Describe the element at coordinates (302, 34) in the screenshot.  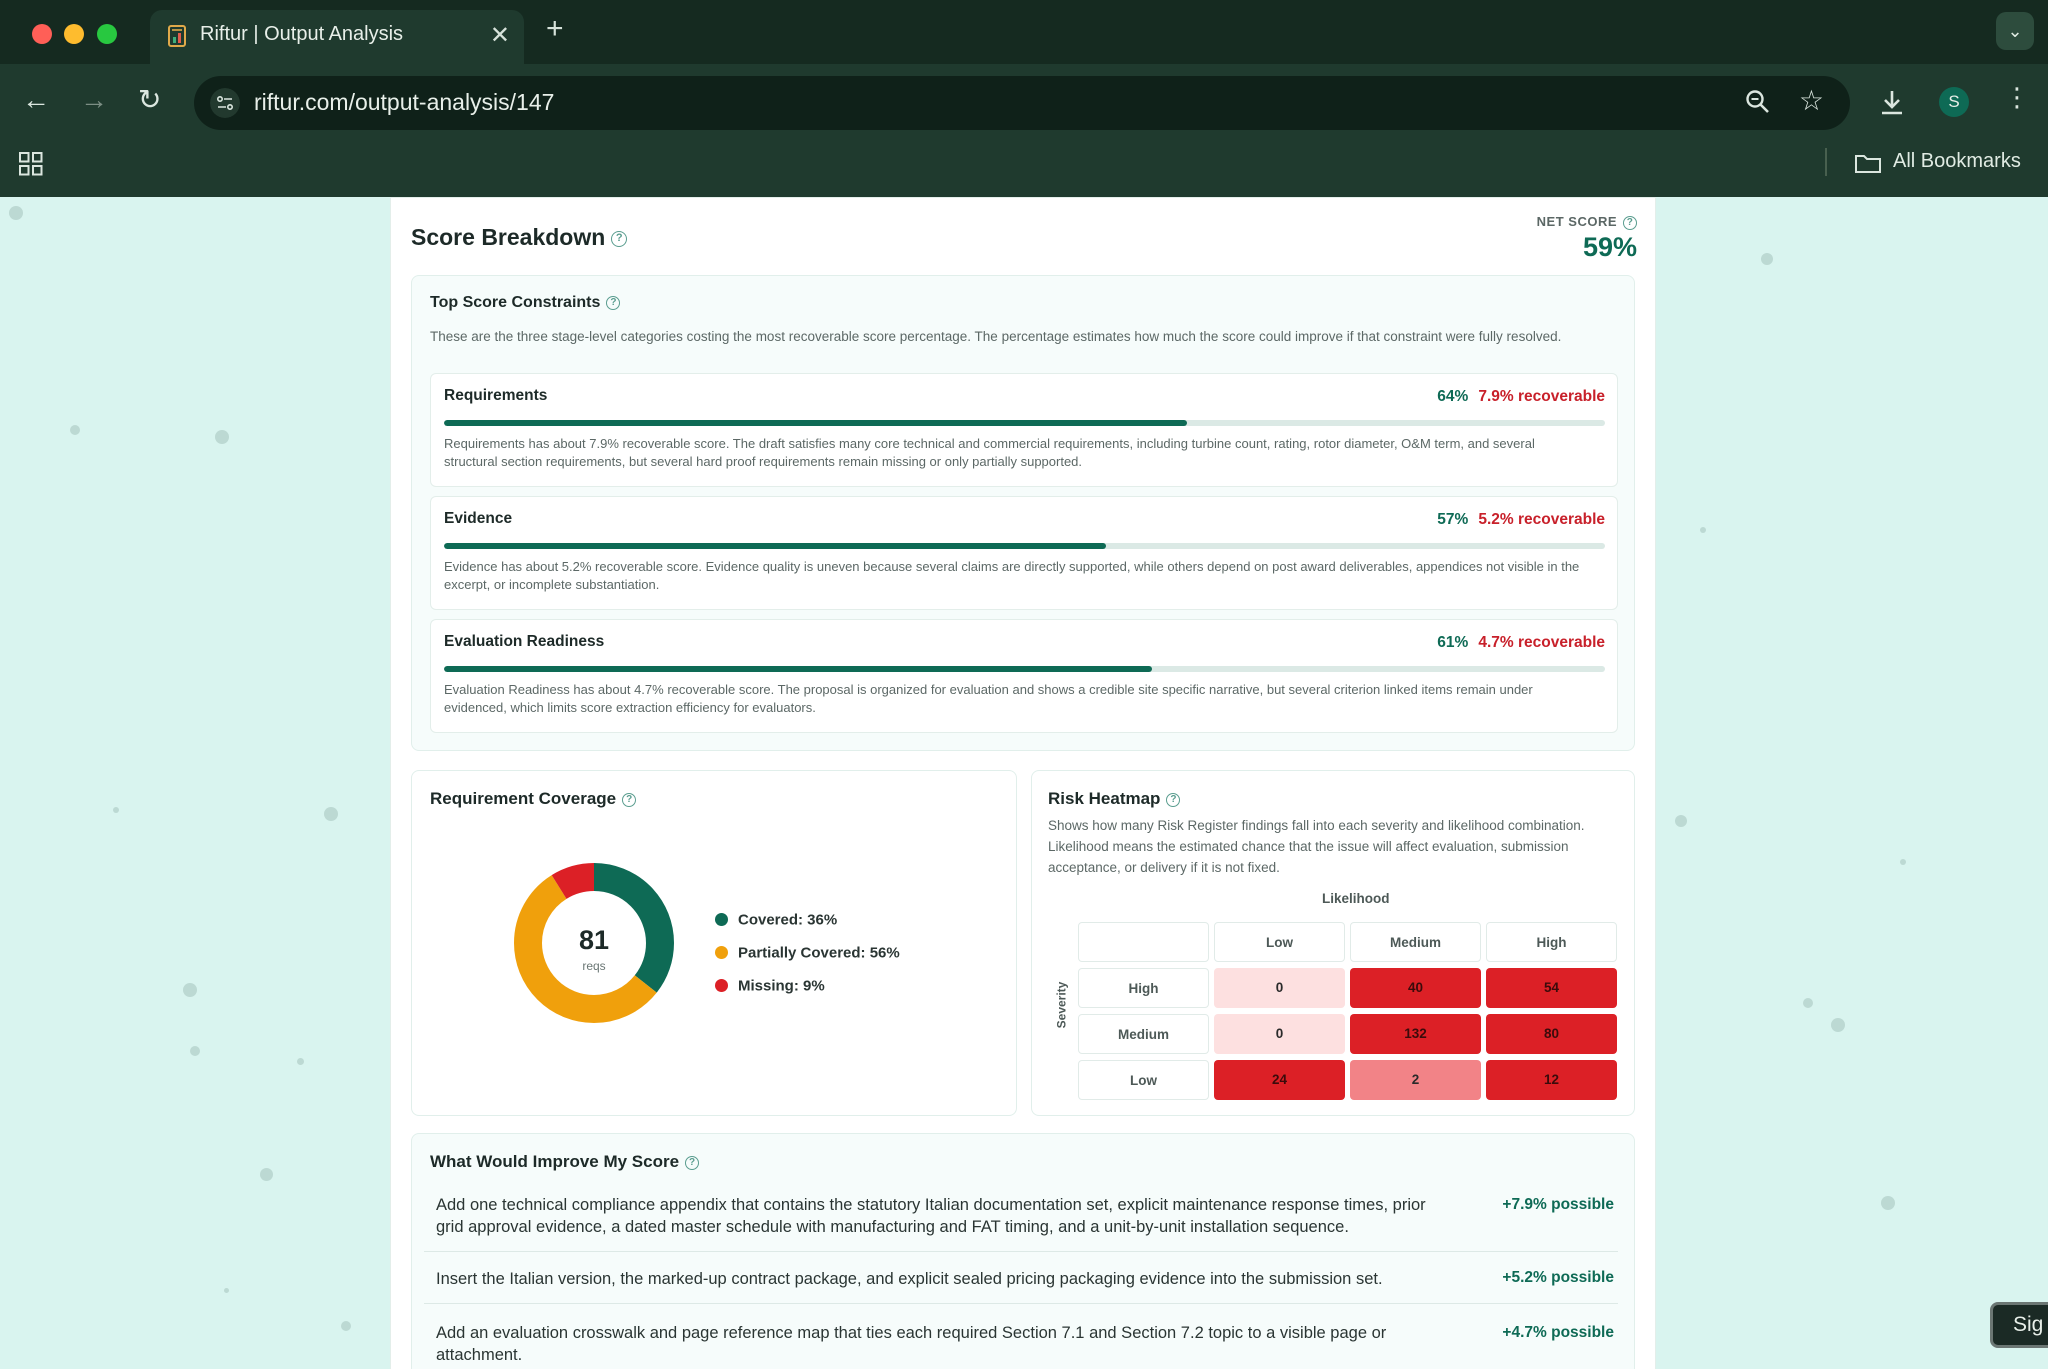
I see `tab-title: Riftur | Output Analysis` at that location.